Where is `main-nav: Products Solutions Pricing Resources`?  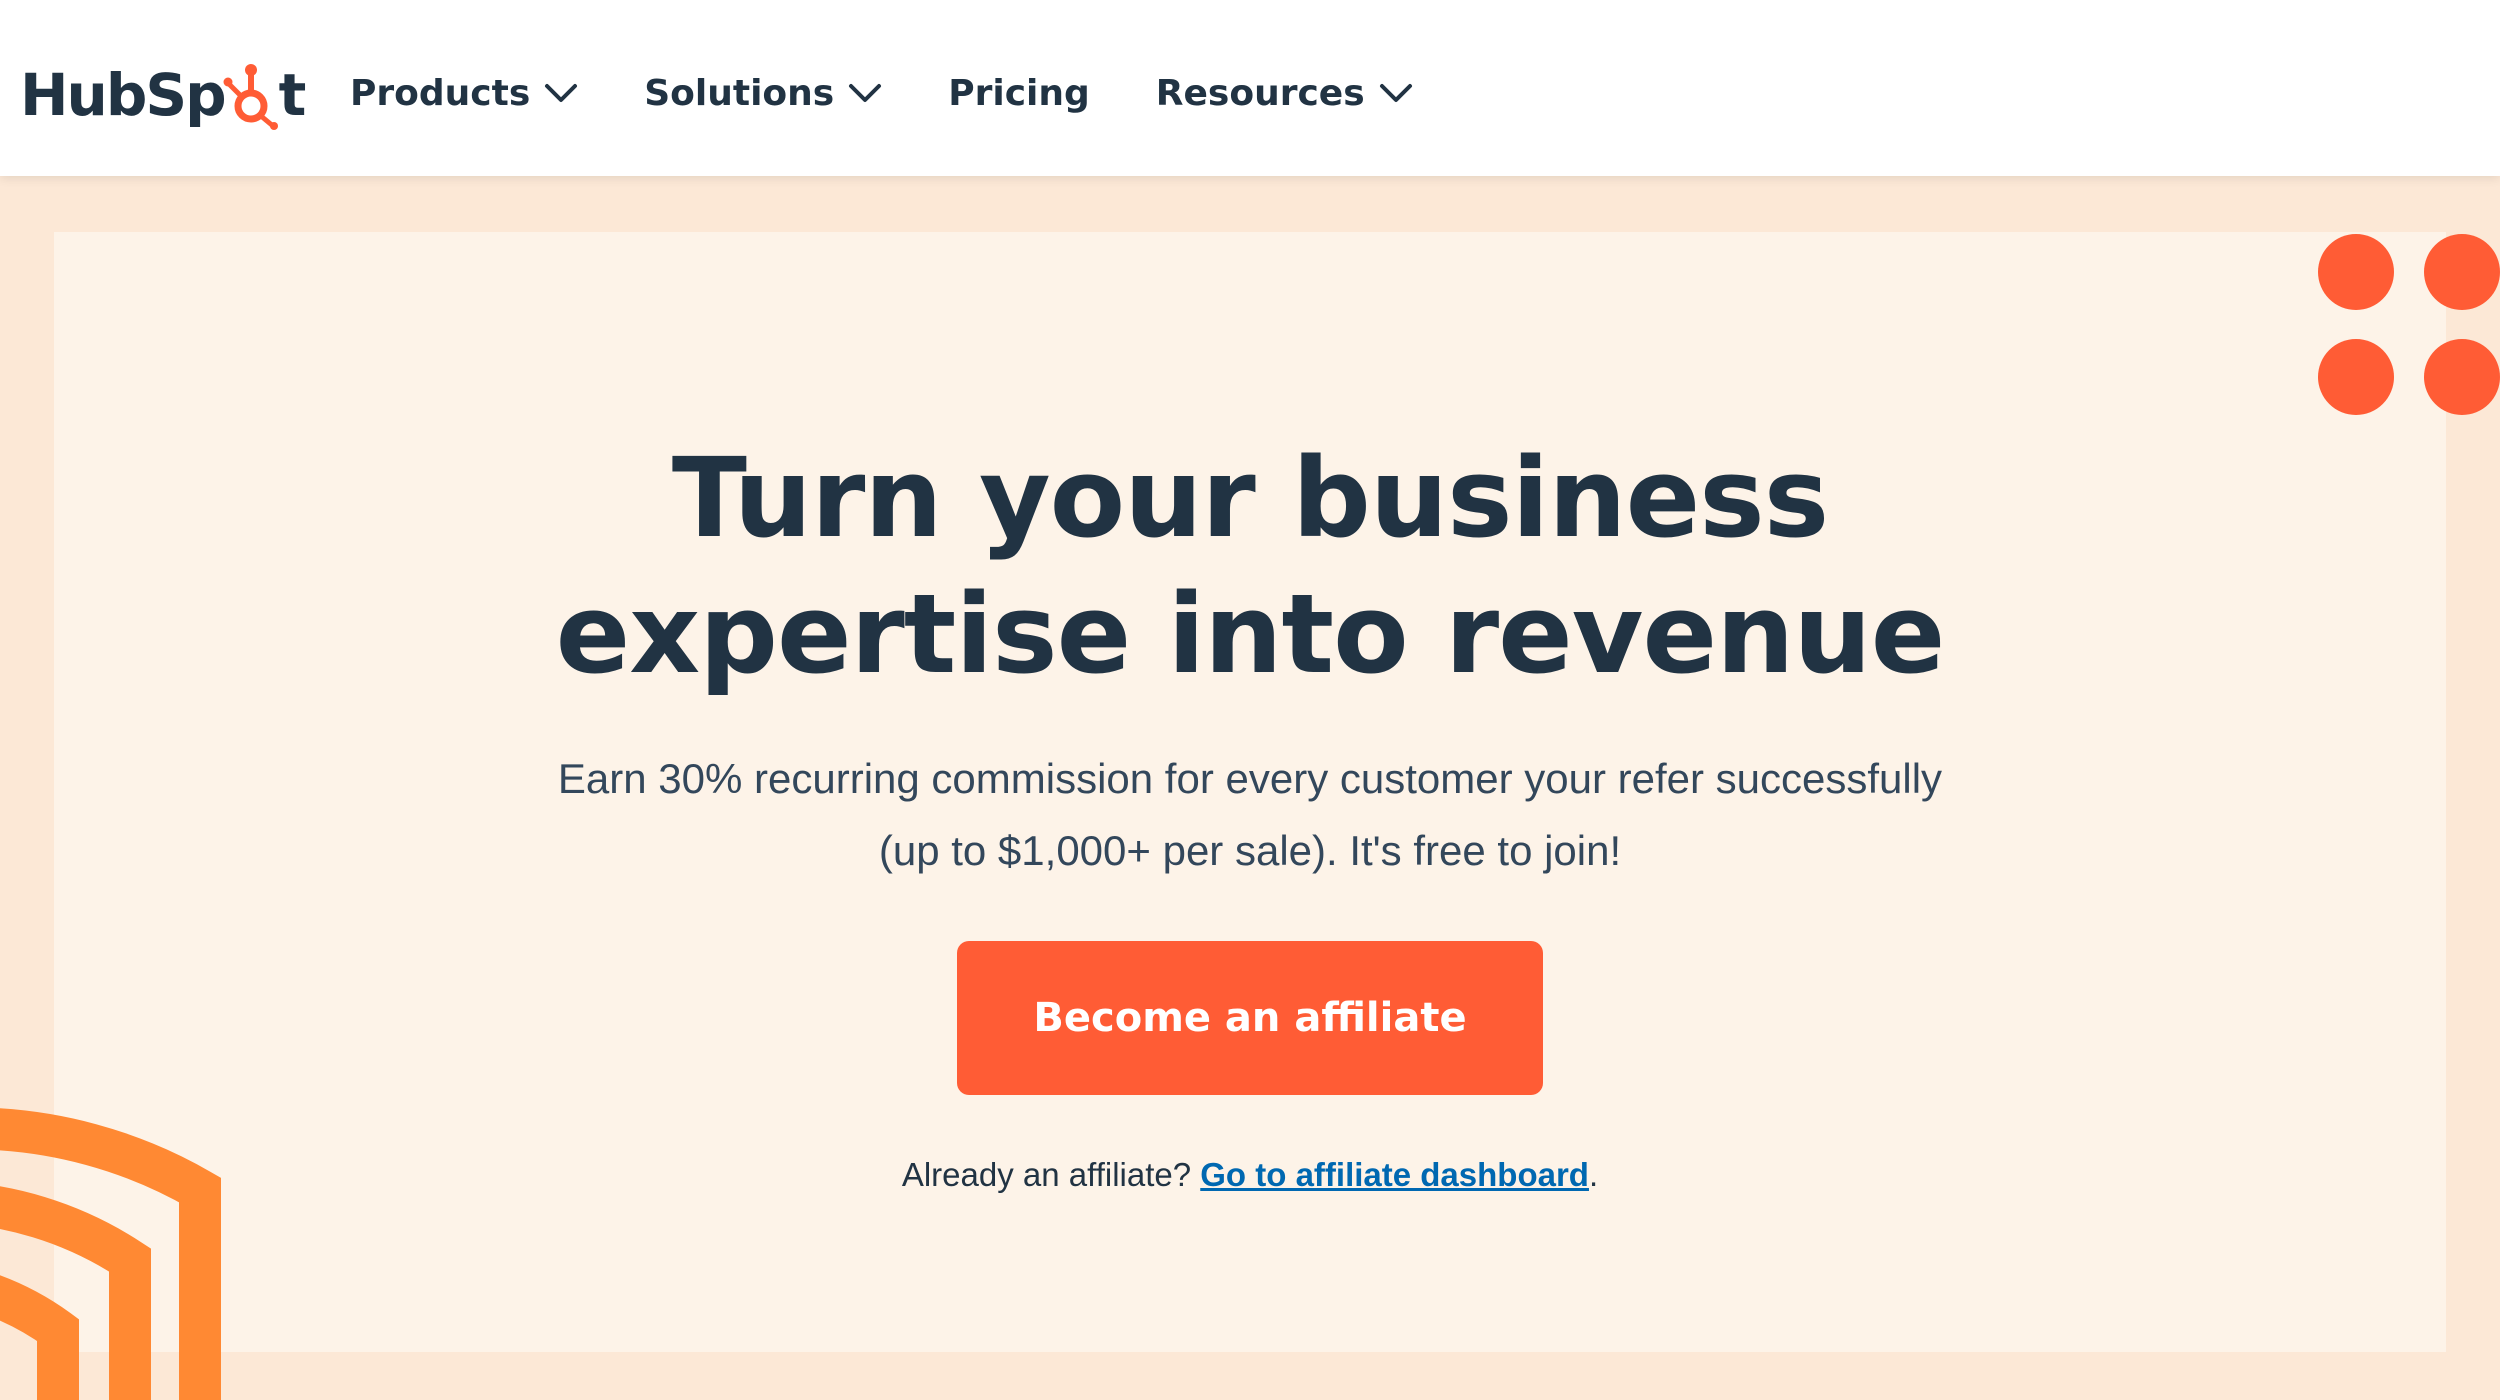
main-nav: Products Solutions Pricing Resources is located at coordinates (914, 93).